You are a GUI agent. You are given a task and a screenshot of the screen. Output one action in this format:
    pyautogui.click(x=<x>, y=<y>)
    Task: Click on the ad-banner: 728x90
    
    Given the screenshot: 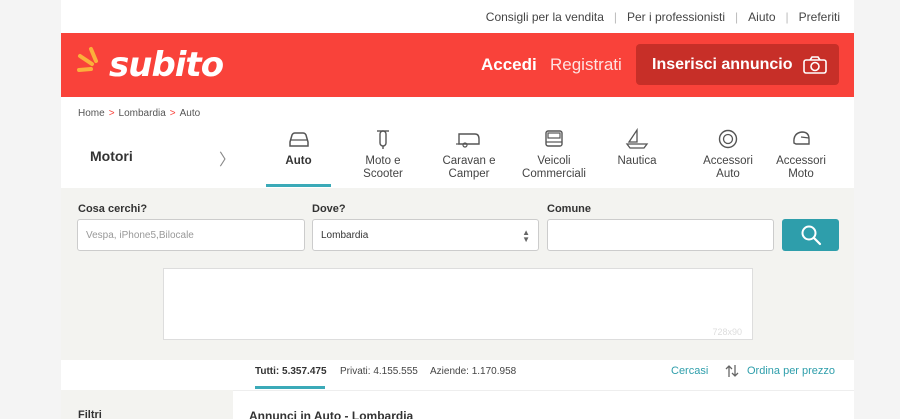 What is the action you would take?
    pyautogui.click(x=458, y=304)
    